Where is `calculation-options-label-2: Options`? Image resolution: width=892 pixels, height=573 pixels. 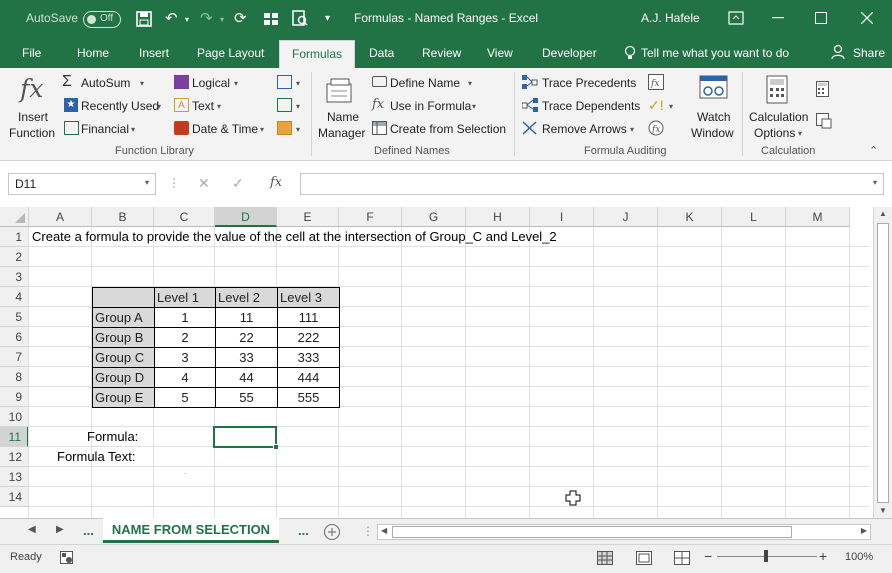
calculation-options-label-2: Options is located at coordinates (774, 133).